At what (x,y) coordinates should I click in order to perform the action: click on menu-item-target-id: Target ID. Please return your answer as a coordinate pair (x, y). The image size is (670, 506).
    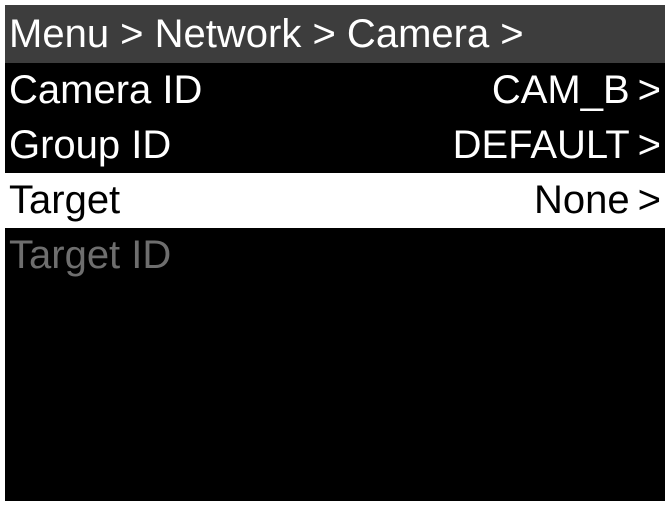
    Looking at the image, I should click on (335, 255).